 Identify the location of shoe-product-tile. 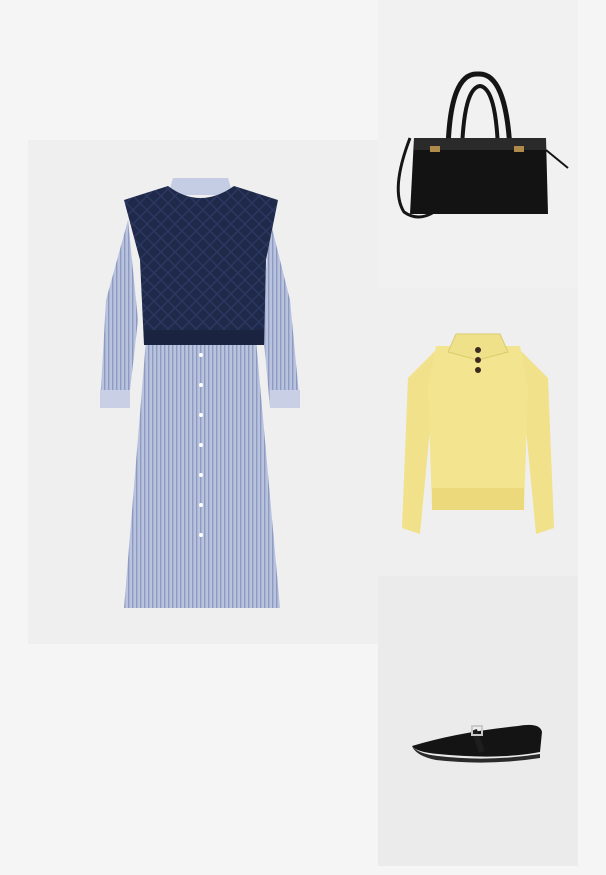
(478, 721).